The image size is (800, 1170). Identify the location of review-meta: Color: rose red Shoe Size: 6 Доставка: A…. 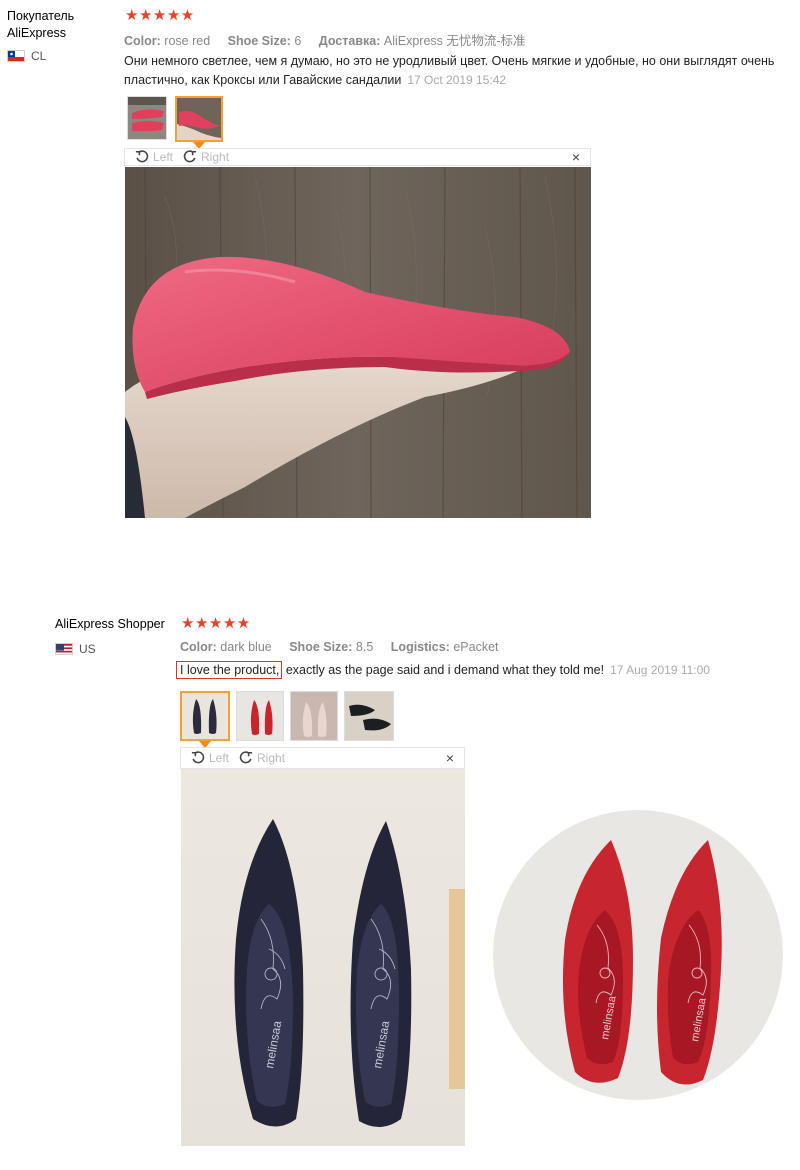
(332, 39).